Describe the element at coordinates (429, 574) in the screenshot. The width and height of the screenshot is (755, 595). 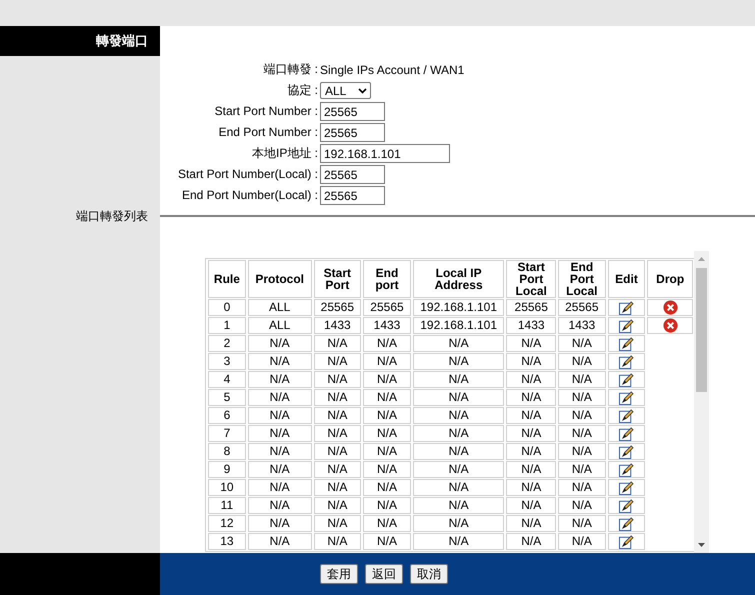
I see `action-button: 取消` at that location.